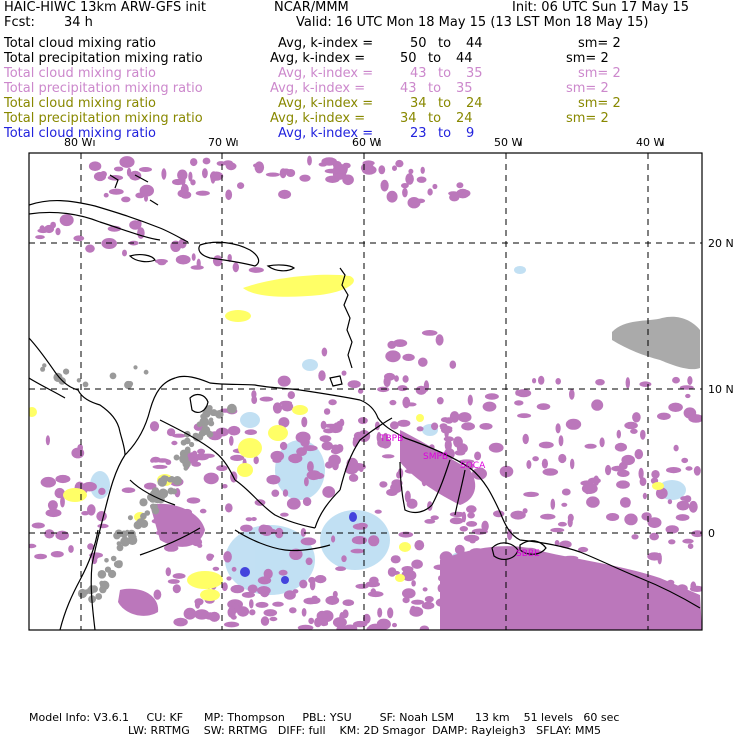 Image resolution: width=740 pixels, height=740 pixels. I want to click on lon-label-70w: 70 W, so click(222, 142).